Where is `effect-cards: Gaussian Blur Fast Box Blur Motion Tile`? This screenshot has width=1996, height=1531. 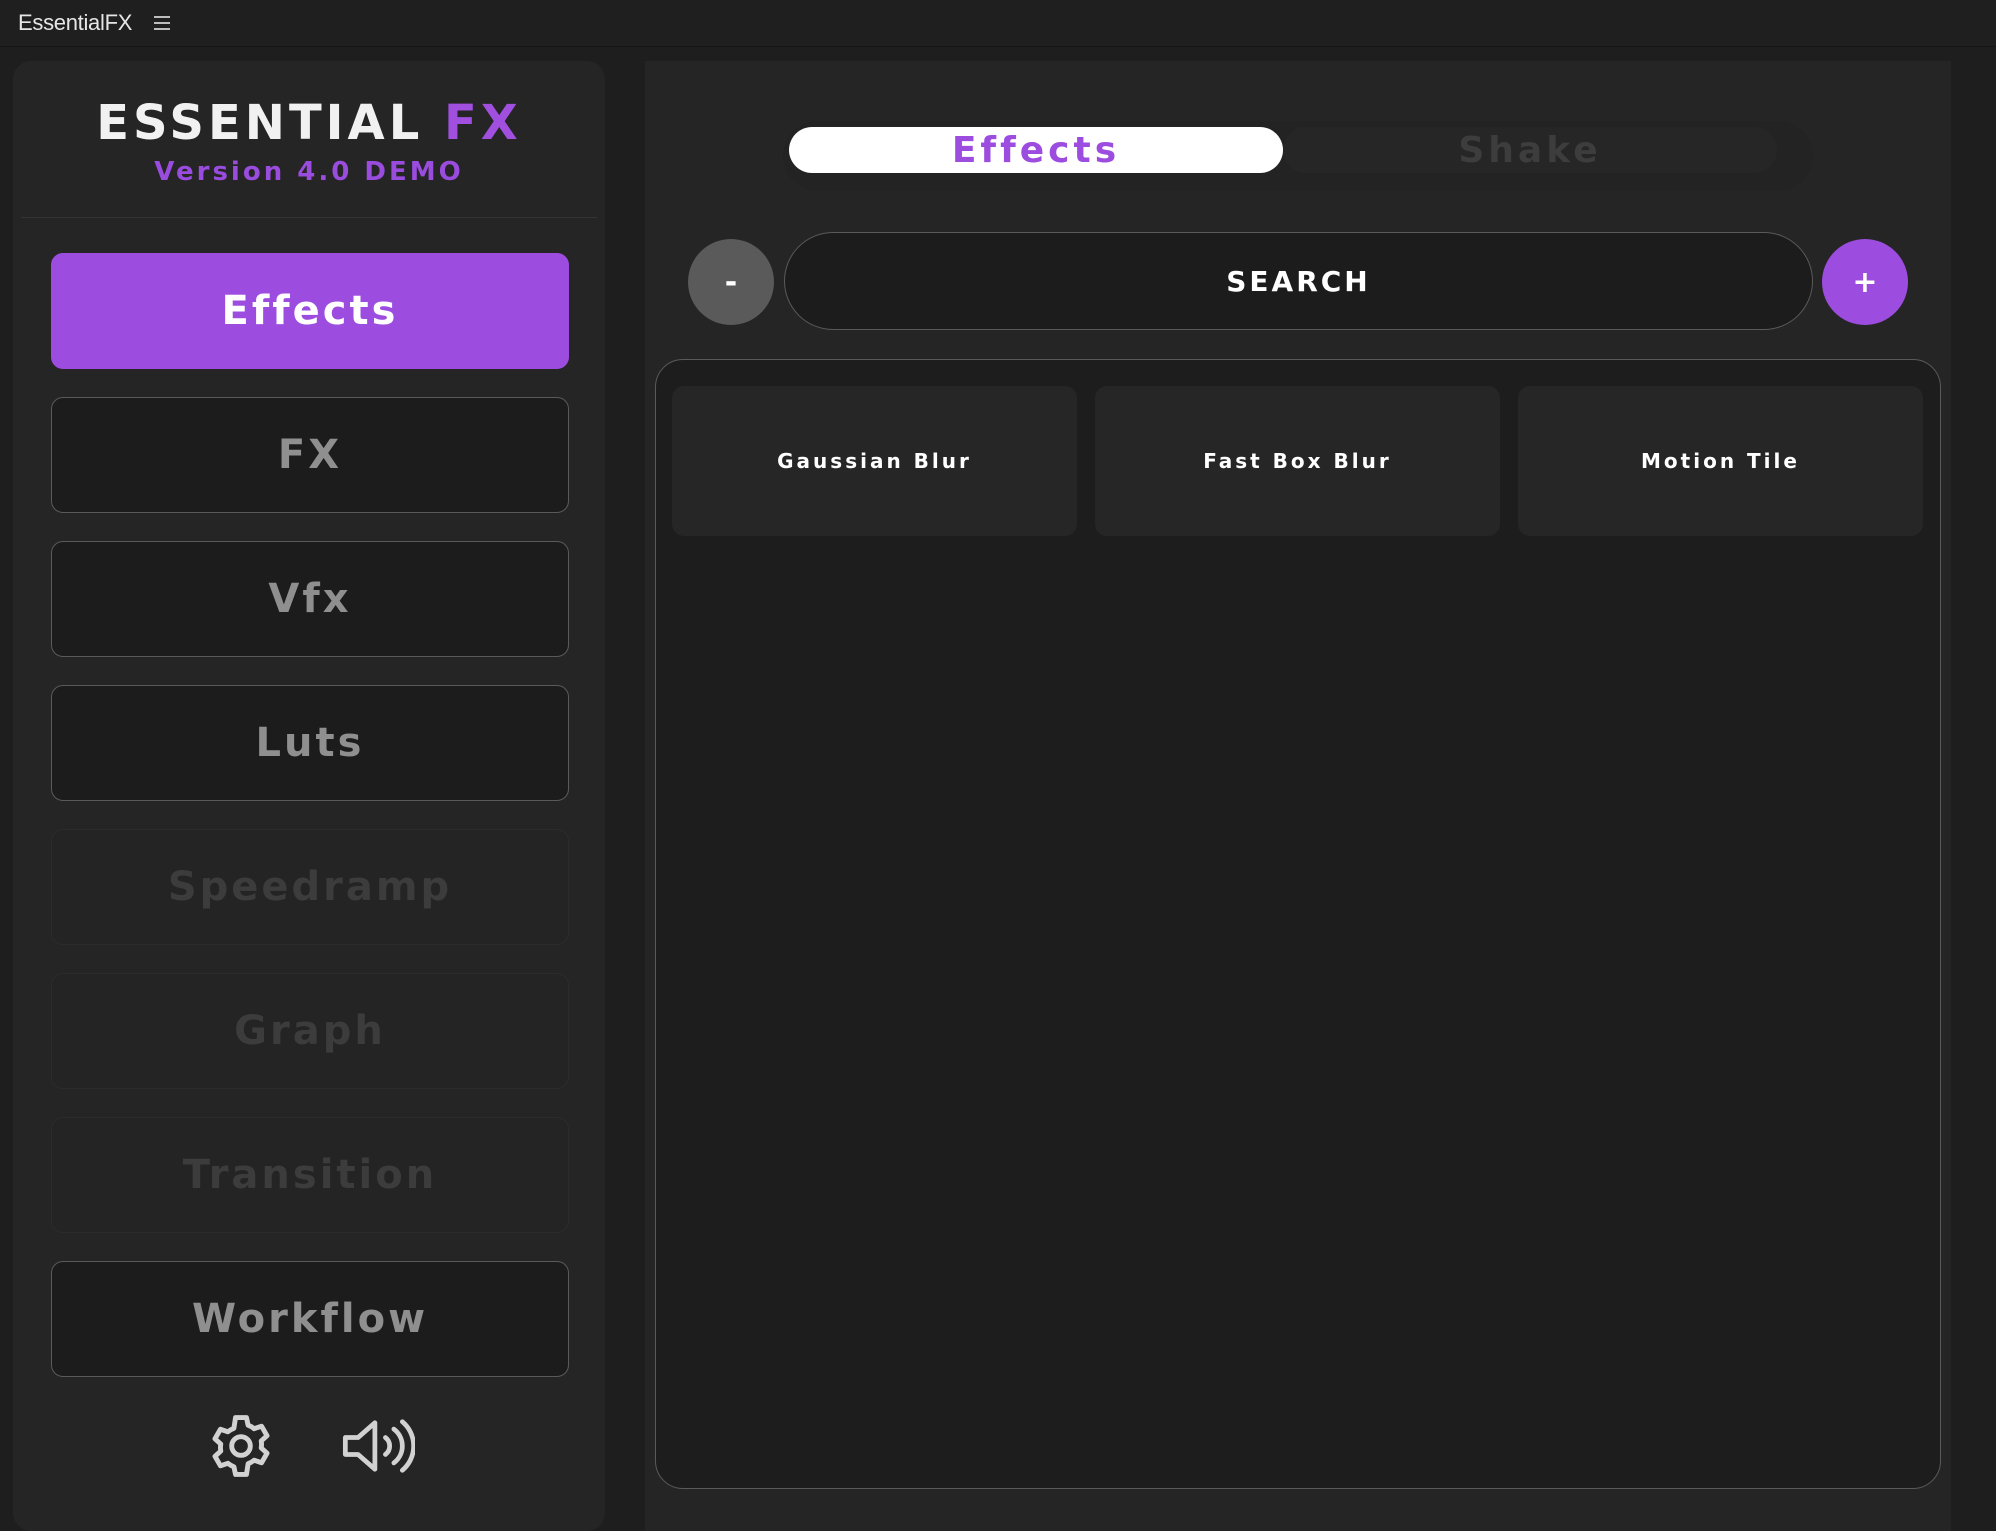 effect-cards: Gaussian Blur Fast Box Blur Motion Tile is located at coordinates (1297, 461).